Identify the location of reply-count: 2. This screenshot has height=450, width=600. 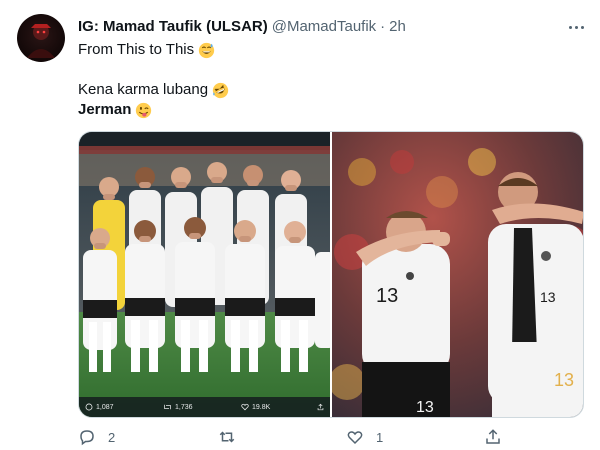
(112, 437).